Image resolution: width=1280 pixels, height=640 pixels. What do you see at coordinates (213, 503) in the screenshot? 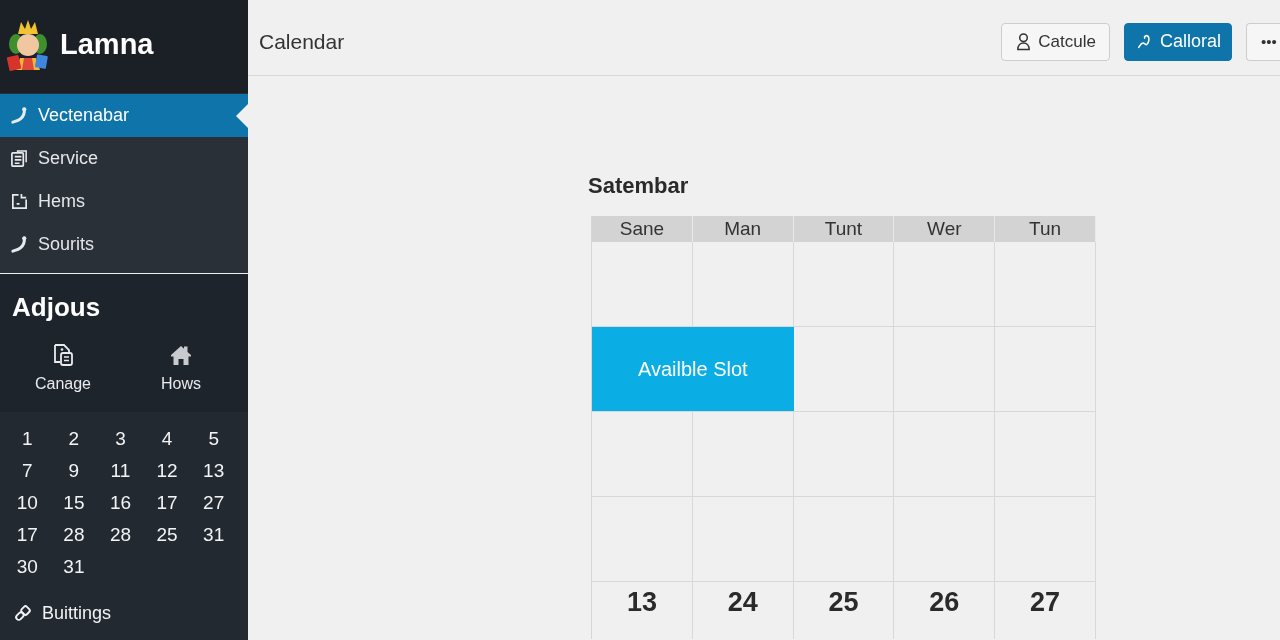
I see `calendar-day: 27` at bounding box center [213, 503].